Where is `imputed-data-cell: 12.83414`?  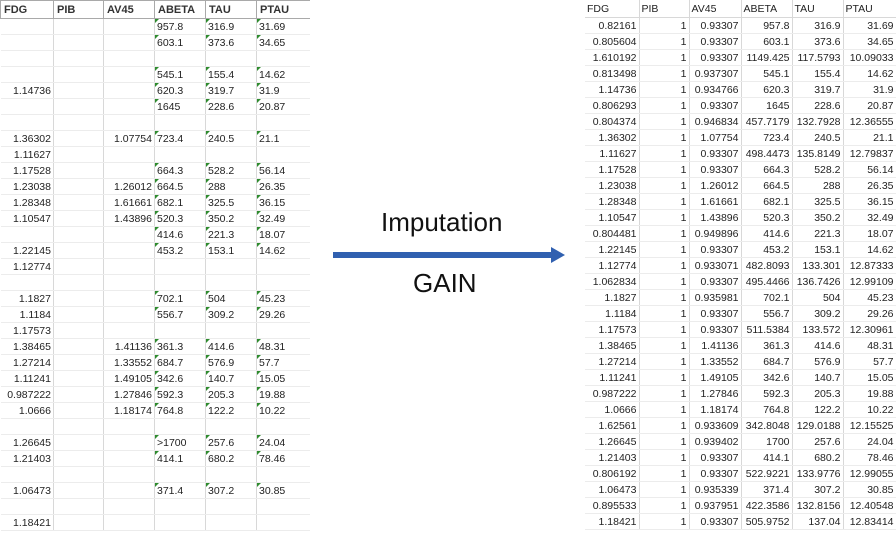
imputed-data-cell: 12.83414 is located at coordinates (869, 521).